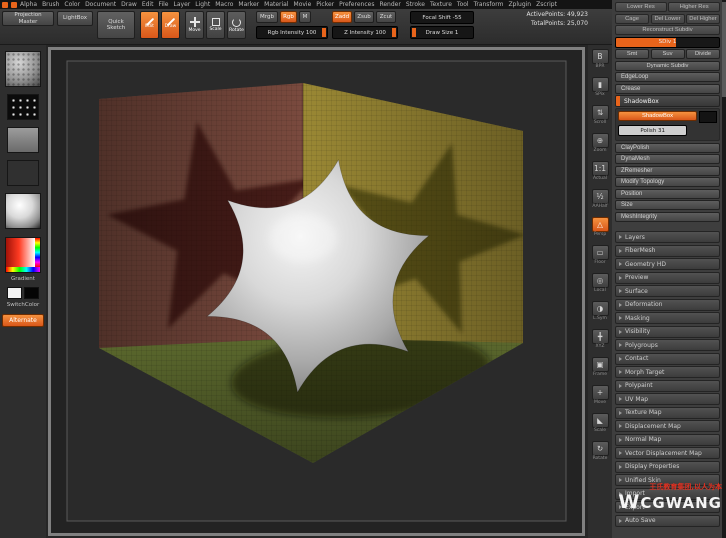 This screenshot has width=726, height=538. Describe the element at coordinates (667, 466) in the screenshot. I see `subpalette-header: Display Properties` at that location.